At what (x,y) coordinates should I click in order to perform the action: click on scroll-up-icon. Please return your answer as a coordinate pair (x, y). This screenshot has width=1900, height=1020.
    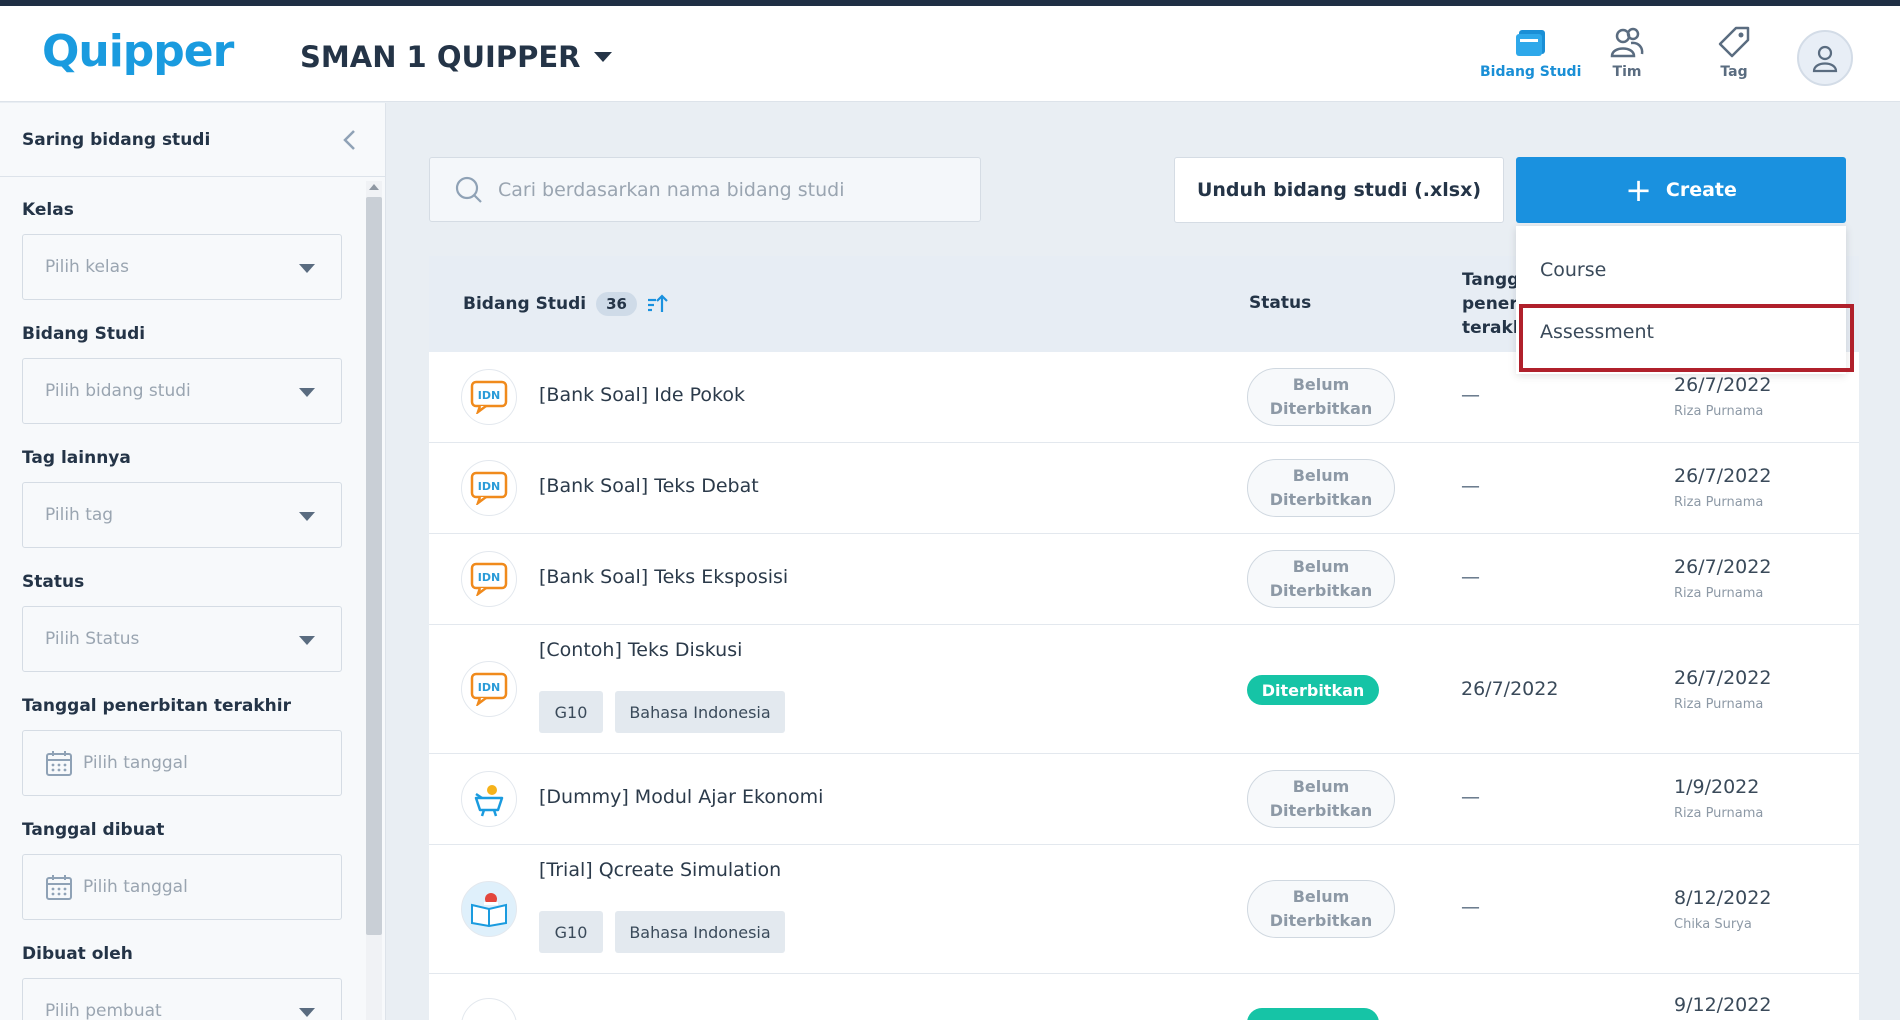
    Looking at the image, I should click on (374, 187).